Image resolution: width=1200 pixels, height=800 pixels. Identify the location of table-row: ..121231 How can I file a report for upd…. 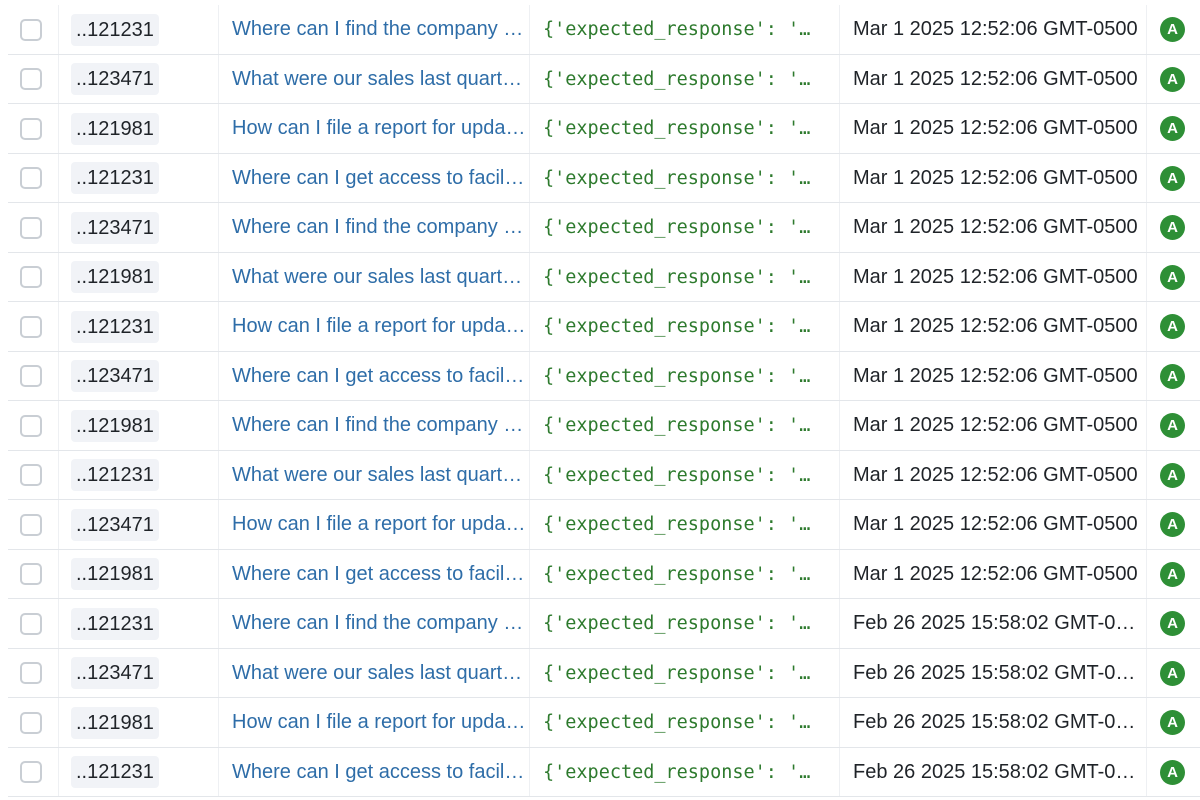
(600, 327).